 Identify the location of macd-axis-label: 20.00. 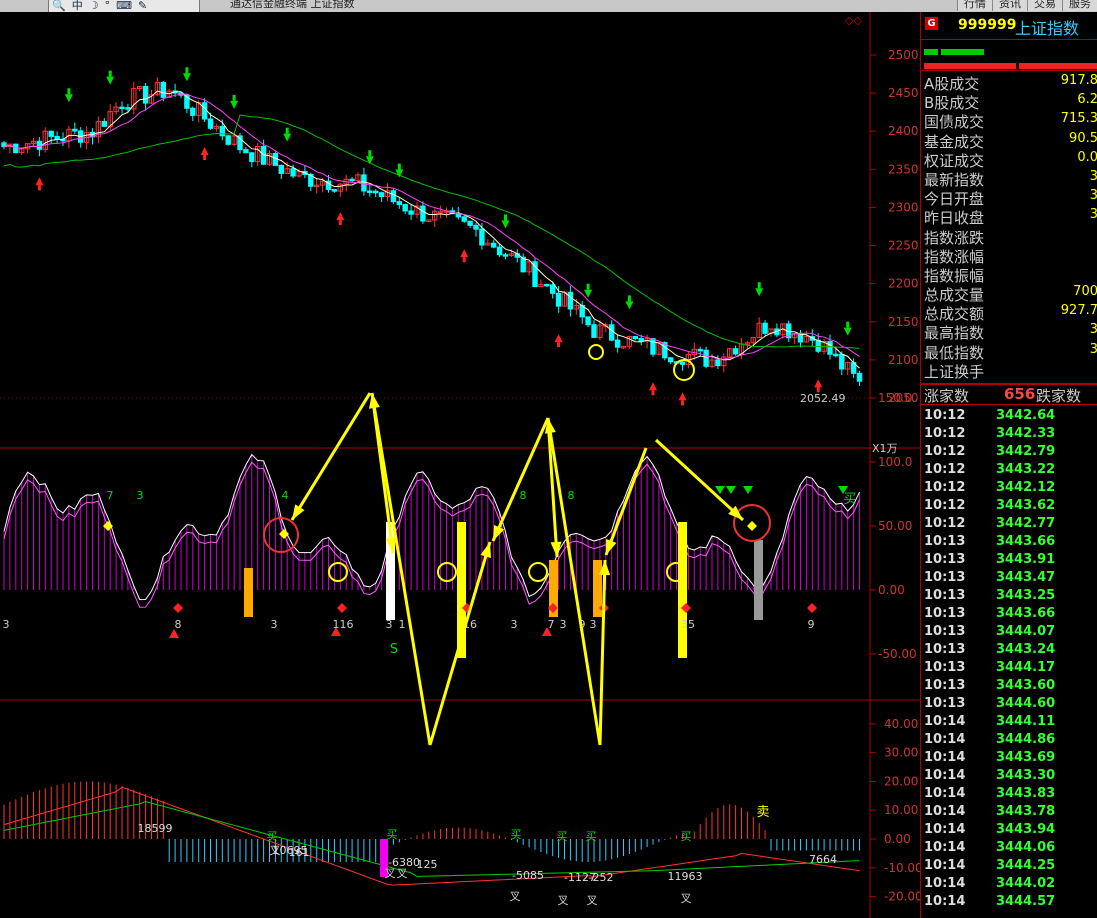
(901, 781).